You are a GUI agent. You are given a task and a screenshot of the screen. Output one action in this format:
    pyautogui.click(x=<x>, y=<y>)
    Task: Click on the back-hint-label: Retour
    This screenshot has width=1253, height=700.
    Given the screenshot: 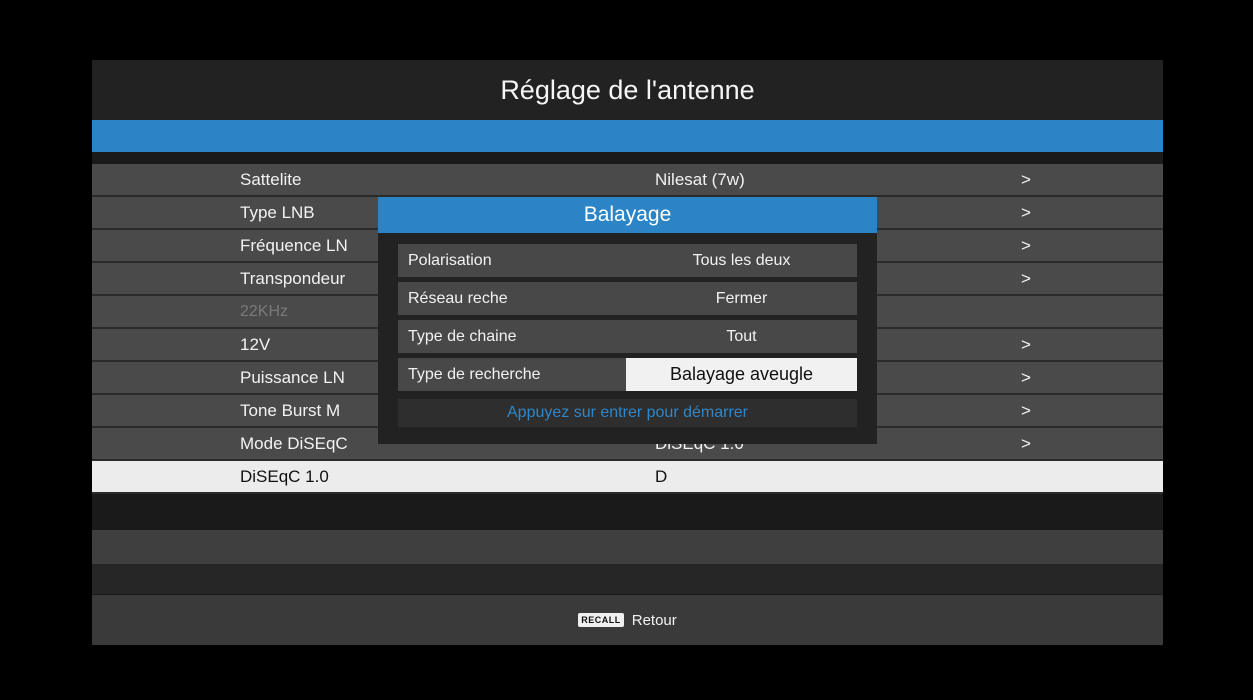 What is the action you would take?
    pyautogui.click(x=654, y=620)
    